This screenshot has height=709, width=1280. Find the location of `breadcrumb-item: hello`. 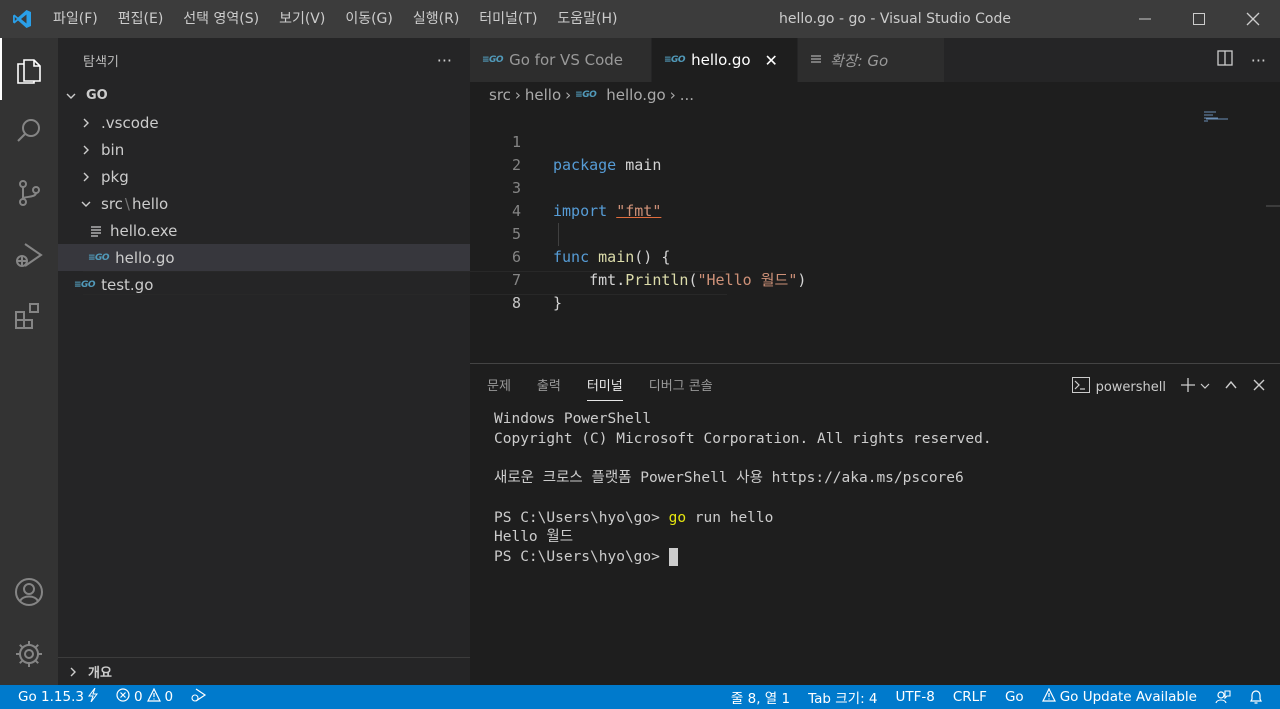

breadcrumb-item: hello is located at coordinates (543, 95).